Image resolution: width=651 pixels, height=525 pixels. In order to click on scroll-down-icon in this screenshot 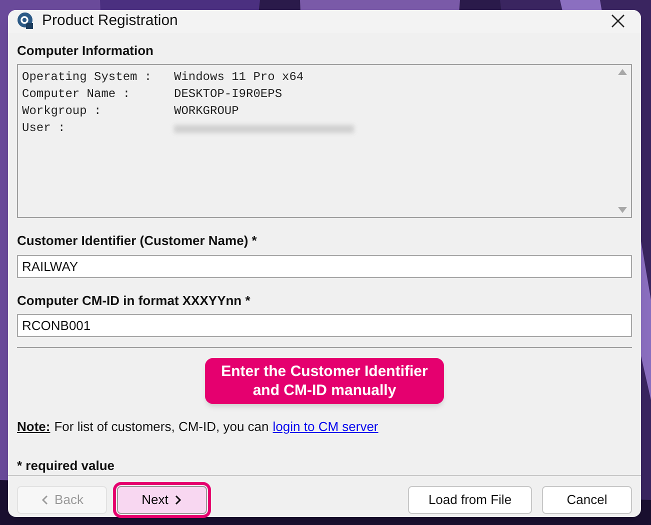, I will do `click(622, 210)`.